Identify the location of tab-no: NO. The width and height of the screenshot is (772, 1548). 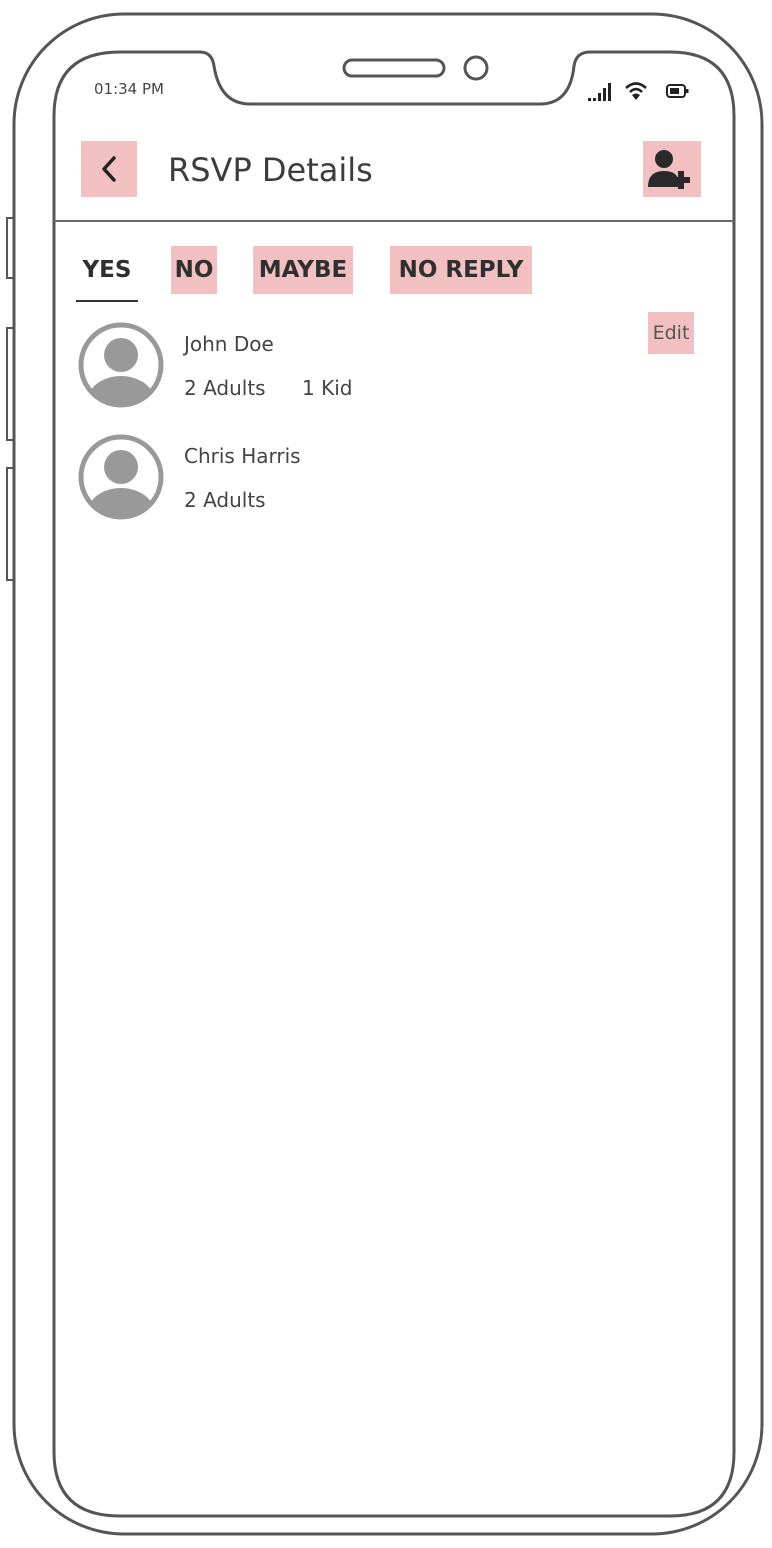
(194, 270).